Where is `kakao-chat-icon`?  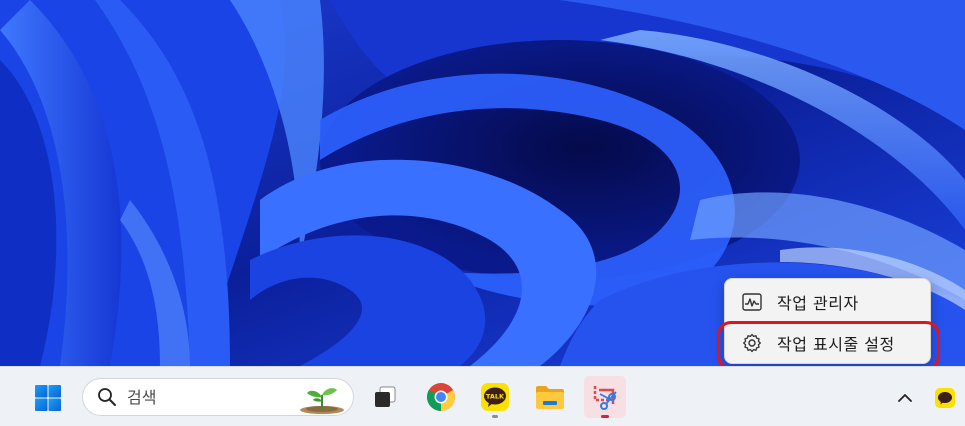
kakao-chat-icon is located at coordinates (945, 398).